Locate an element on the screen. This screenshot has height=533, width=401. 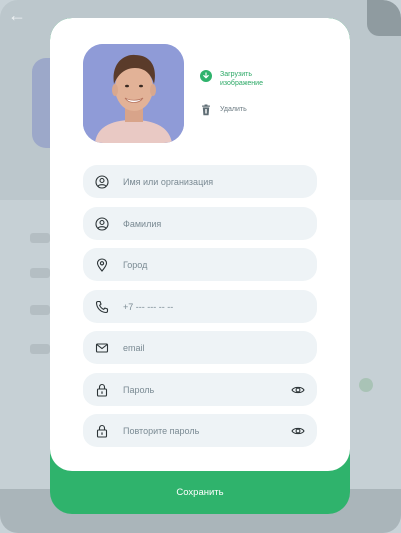
background-corner-button is located at coordinates (384, 18).